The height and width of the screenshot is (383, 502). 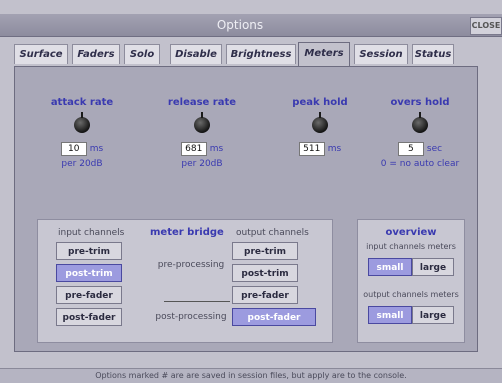 What do you see at coordinates (274, 317) in the screenshot?
I see `output-post-fader-button: post-fader` at bounding box center [274, 317].